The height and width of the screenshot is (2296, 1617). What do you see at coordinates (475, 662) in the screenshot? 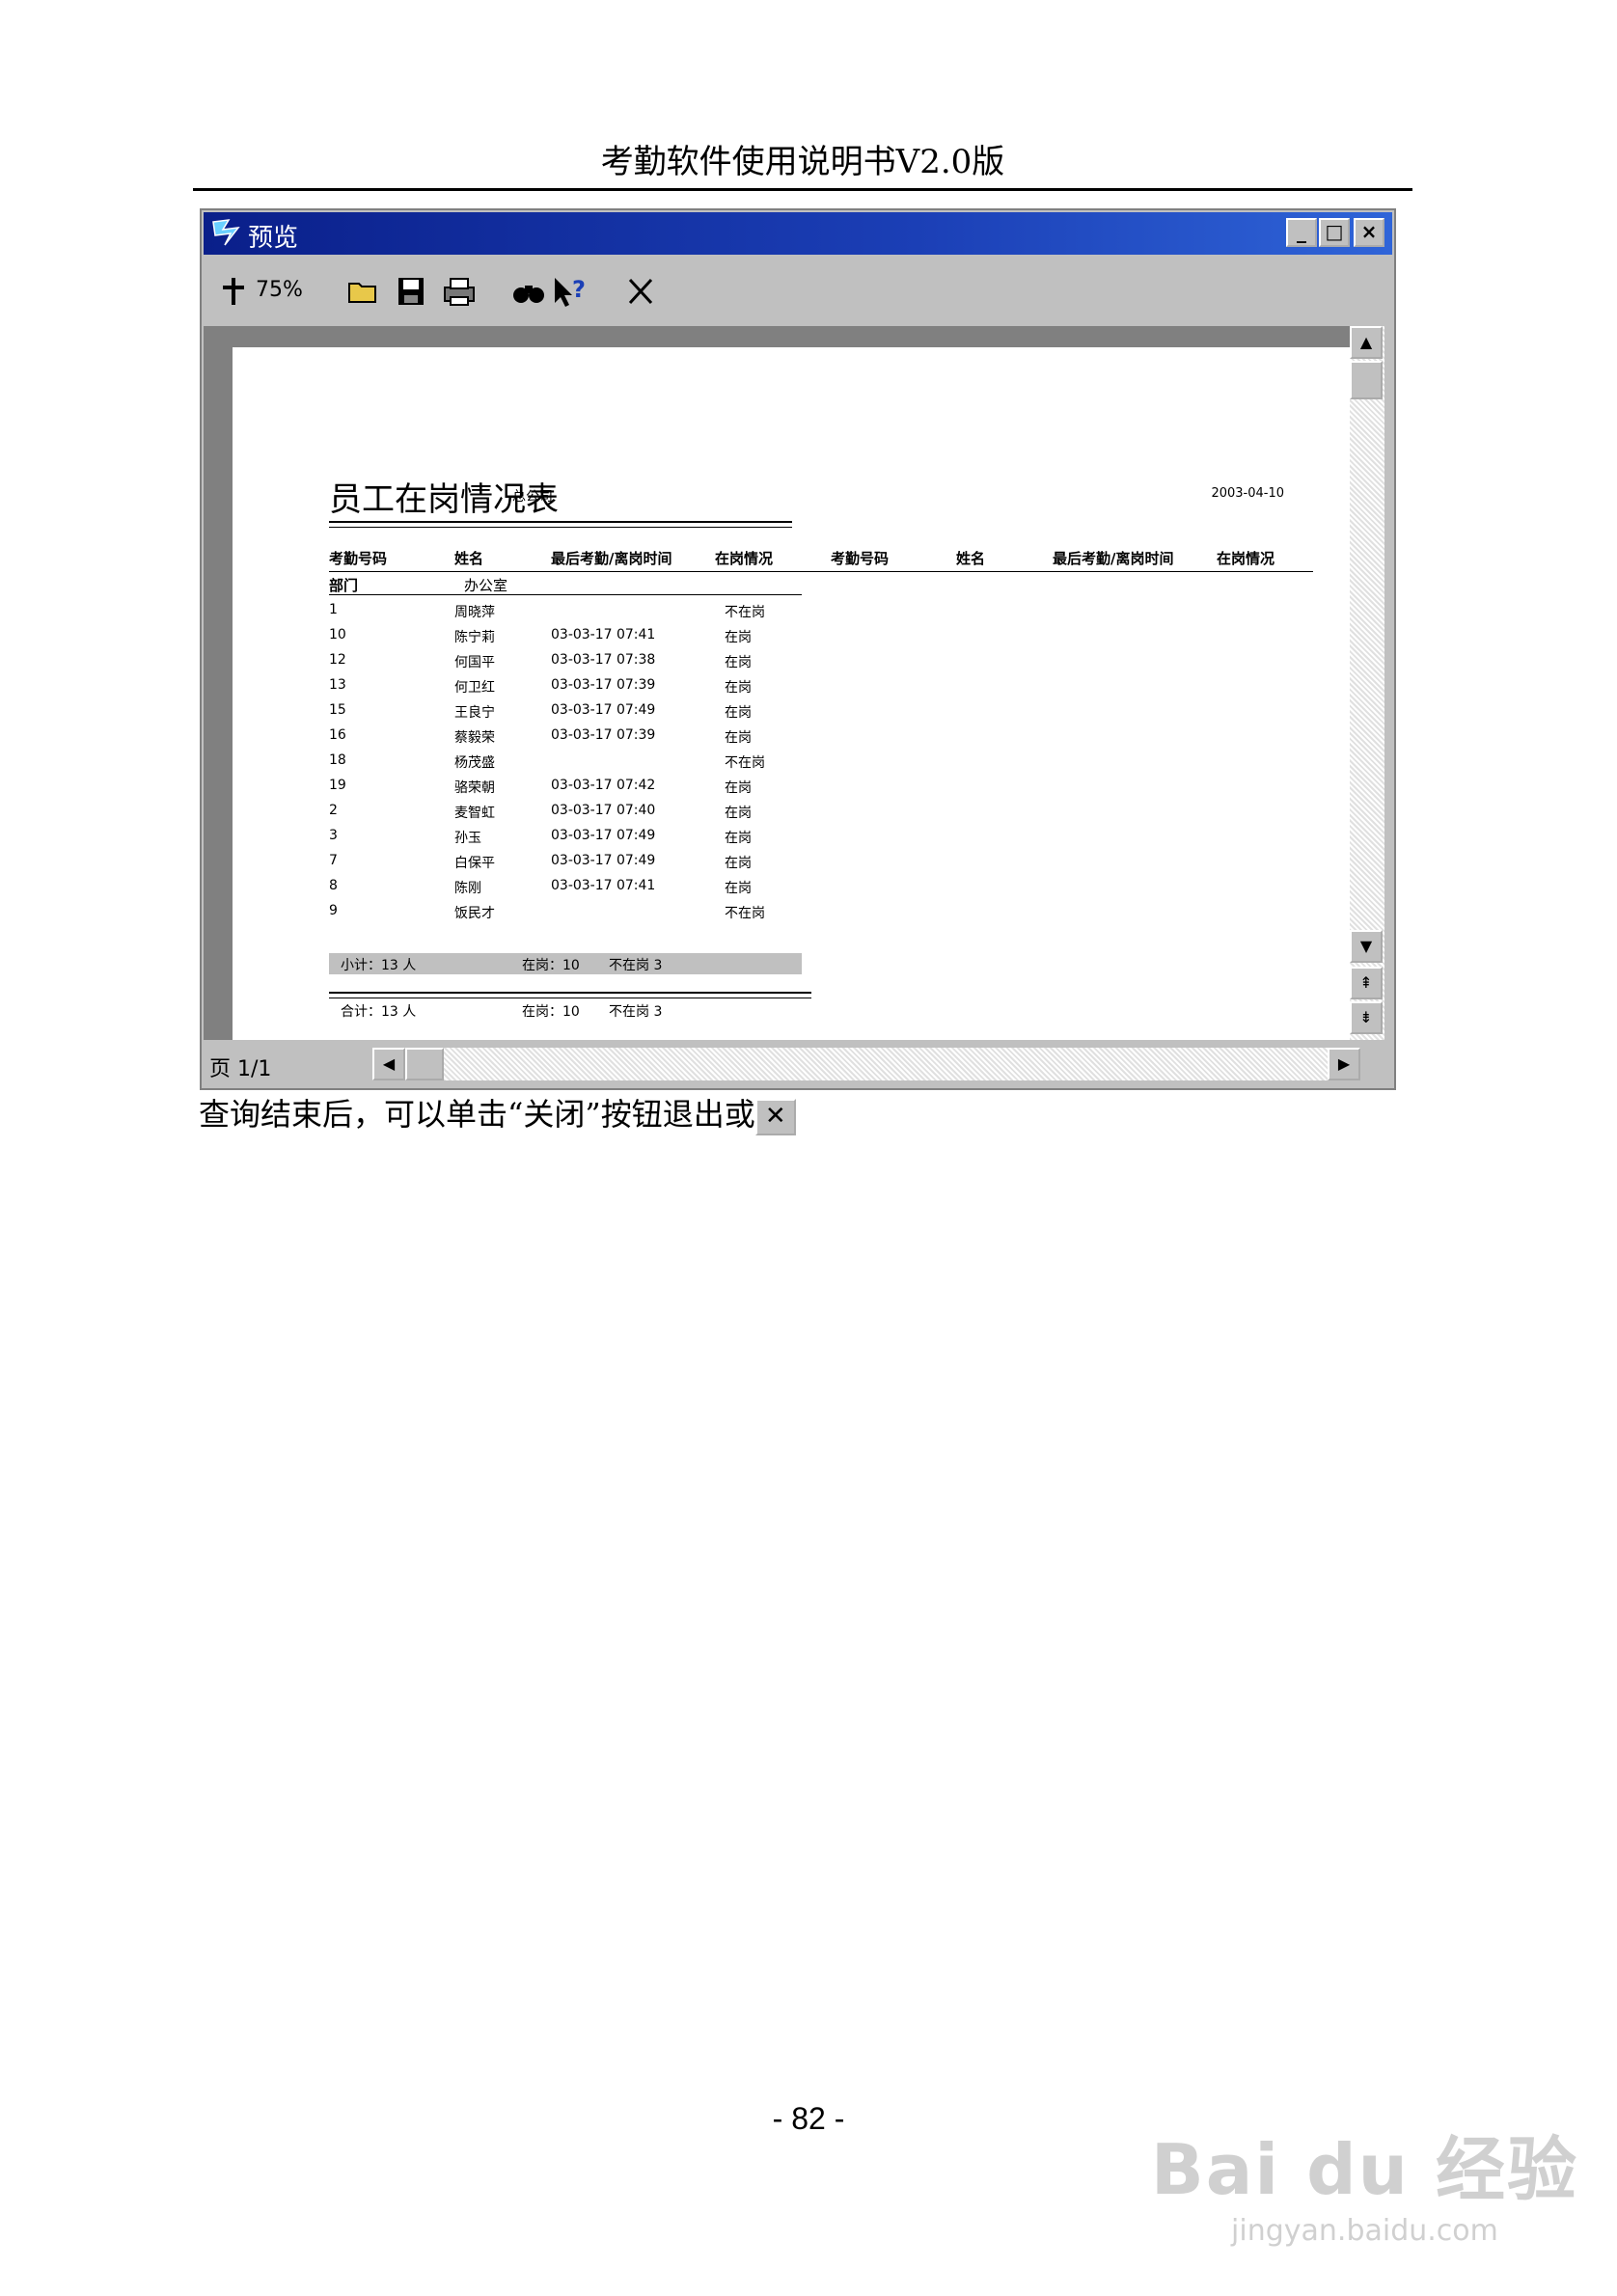
I see `cell-name: 何国平` at bounding box center [475, 662].